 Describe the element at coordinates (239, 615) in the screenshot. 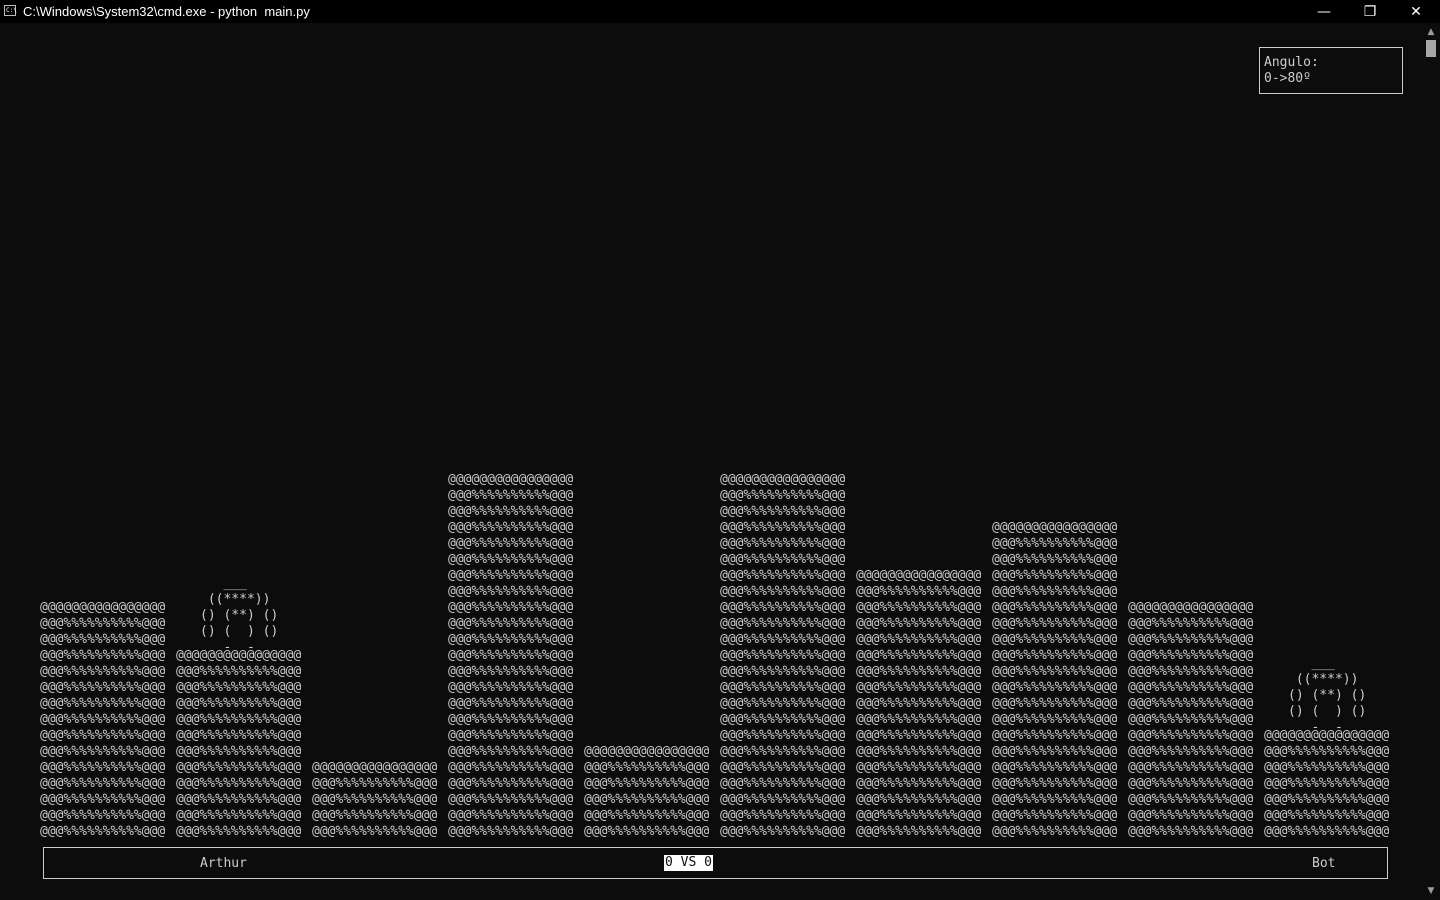

I see `player-arthur-sprite: ___ ((****)) () (**) () () ( ) () - -` at that location.